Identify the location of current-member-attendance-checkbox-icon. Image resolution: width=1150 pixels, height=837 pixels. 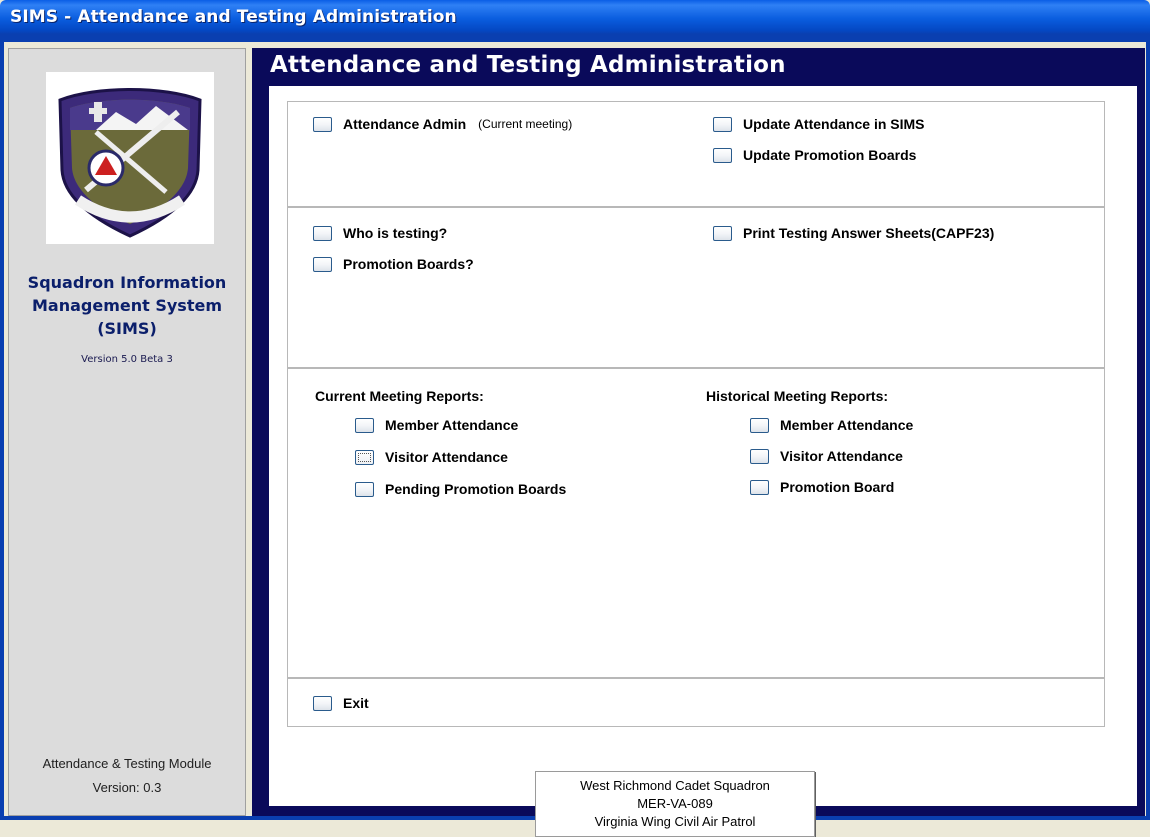
(364, 425).